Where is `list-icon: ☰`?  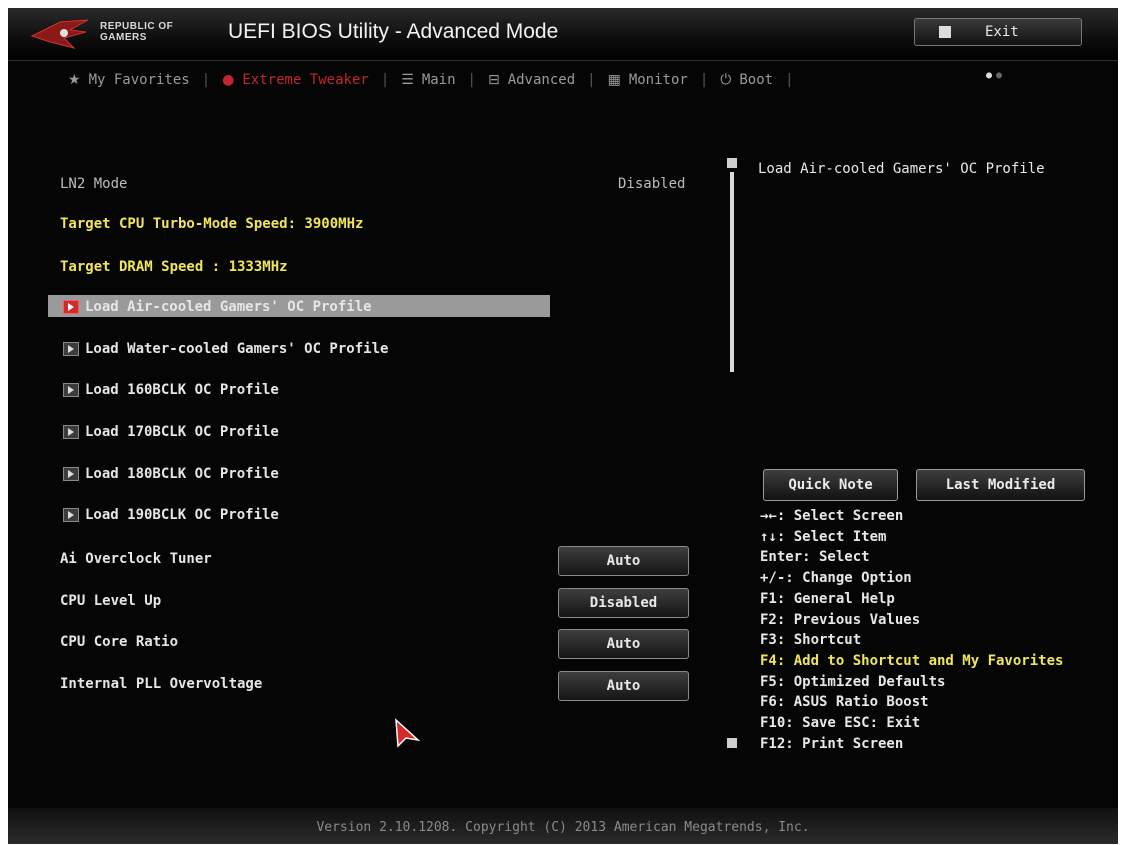
list-icon: ☰ is located at coordinates (407, 80).